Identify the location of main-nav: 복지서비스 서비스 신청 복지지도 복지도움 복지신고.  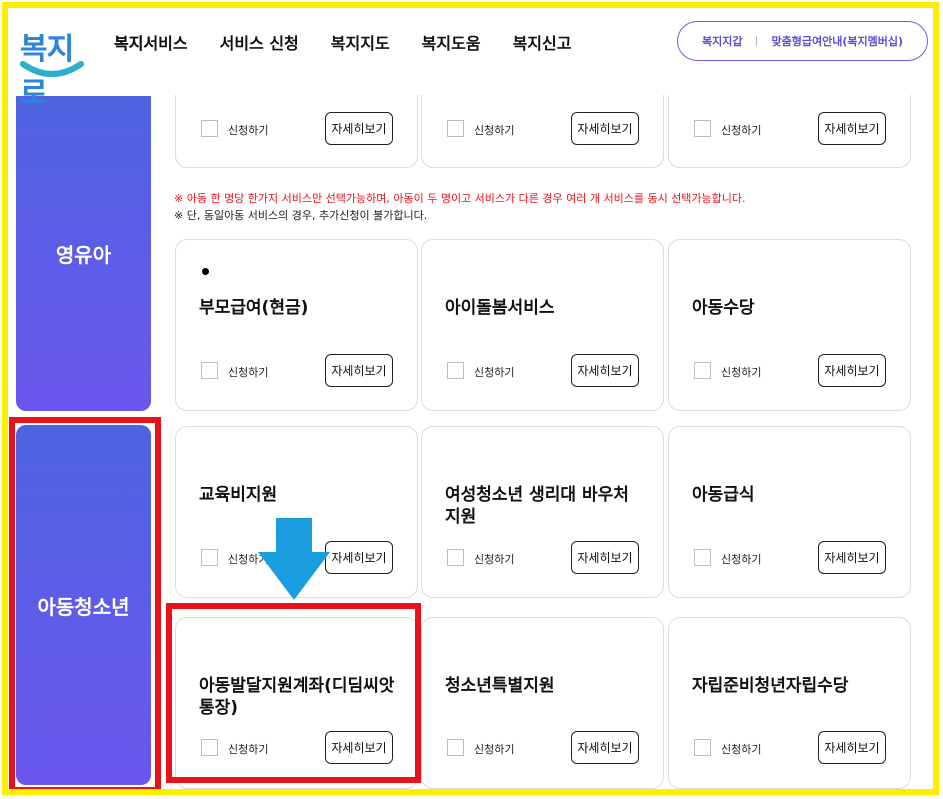
(342, 42).